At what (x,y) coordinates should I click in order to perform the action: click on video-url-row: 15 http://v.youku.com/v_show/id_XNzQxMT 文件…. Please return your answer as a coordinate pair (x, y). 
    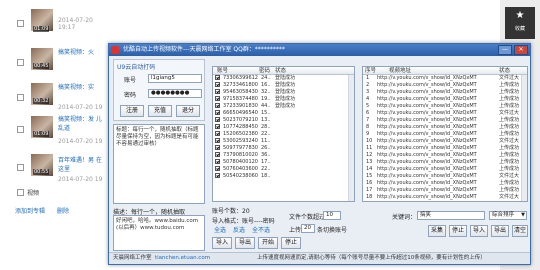
    Looking at the image, I should click on (445, 176).